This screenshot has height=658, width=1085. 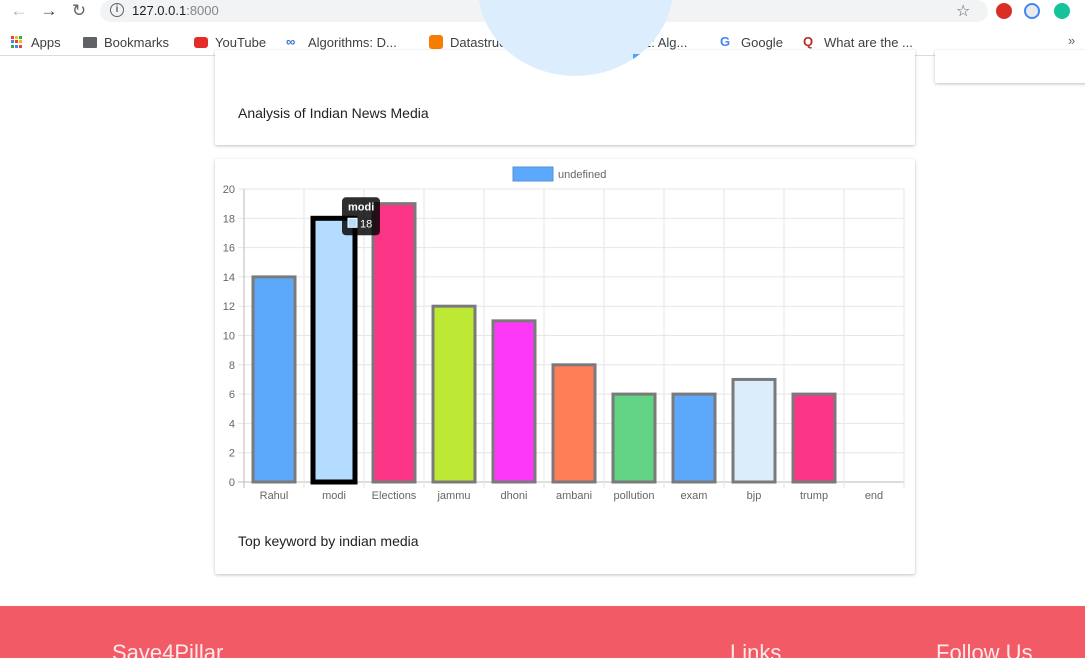 I want to click on bar-dhoni, so click(x=514, y=401).